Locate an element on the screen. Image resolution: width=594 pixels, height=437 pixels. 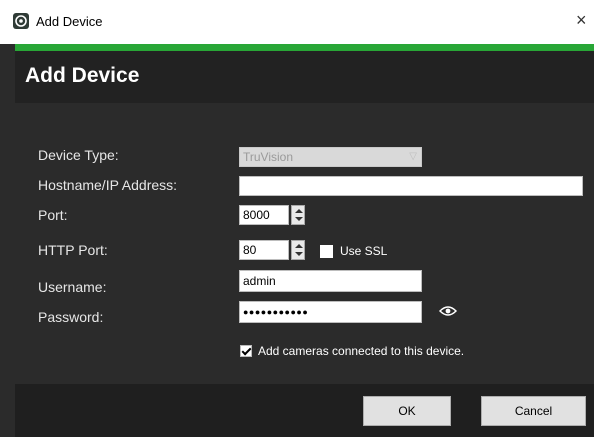
app-icon is located at coordinates (21, 21).